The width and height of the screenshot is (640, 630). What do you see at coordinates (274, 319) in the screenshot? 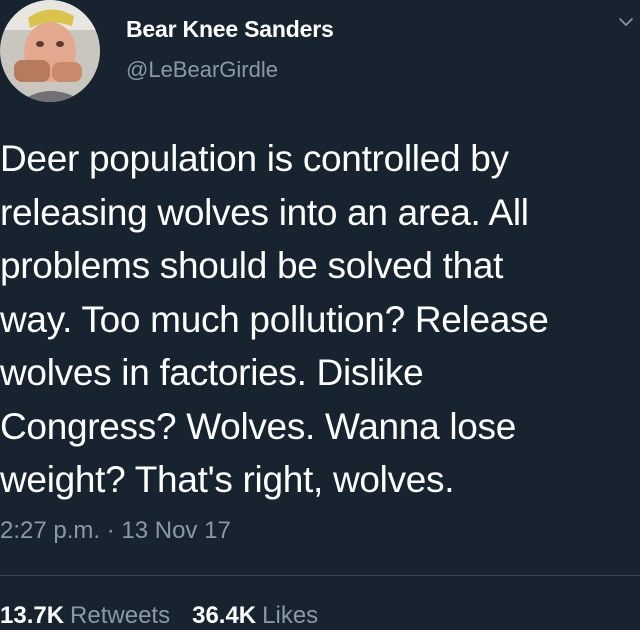
I see `tweet-text-line: way. Too much pollution? Release` at bounding box center [274, 319].